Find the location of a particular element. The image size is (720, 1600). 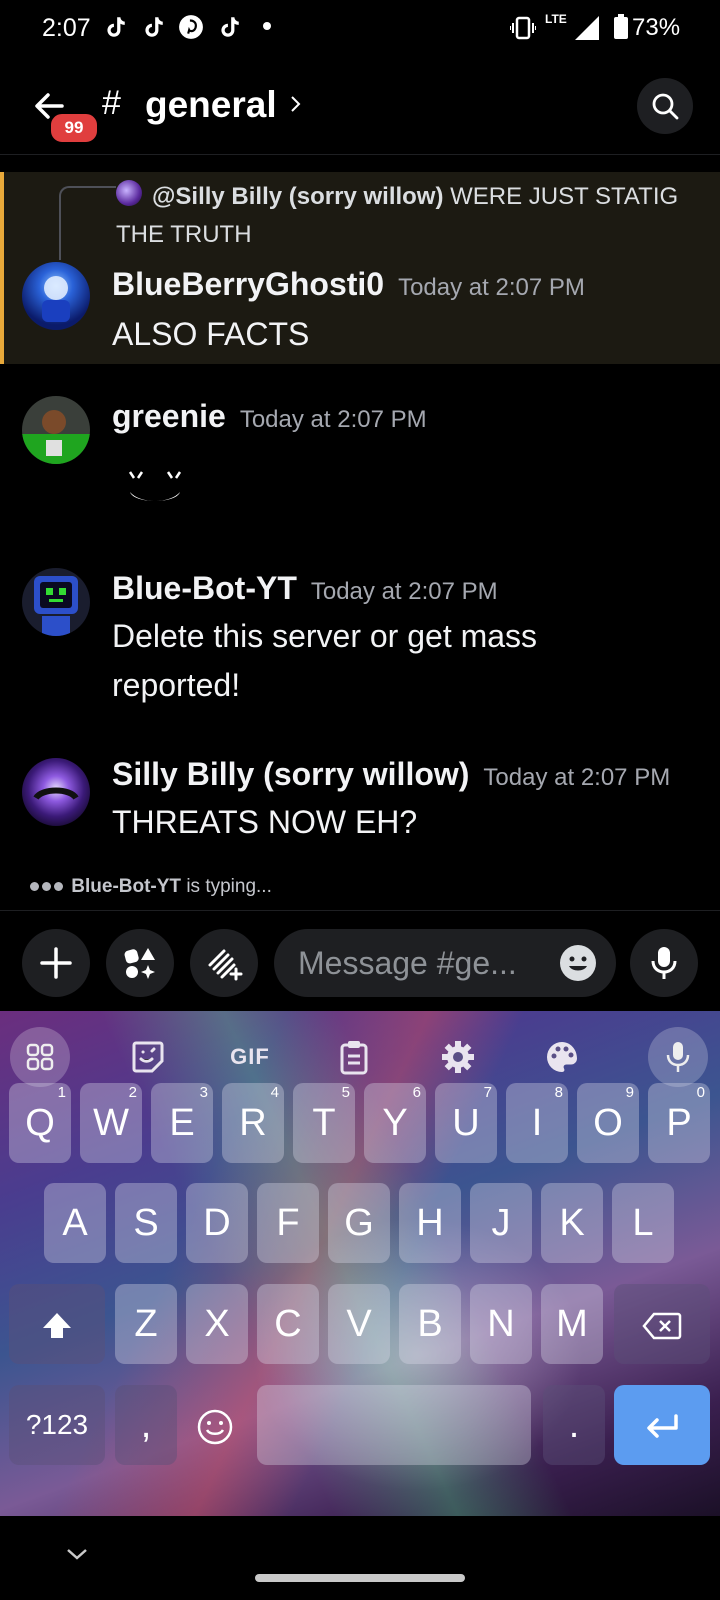

battery-icon is located at coordinates (621, 26).